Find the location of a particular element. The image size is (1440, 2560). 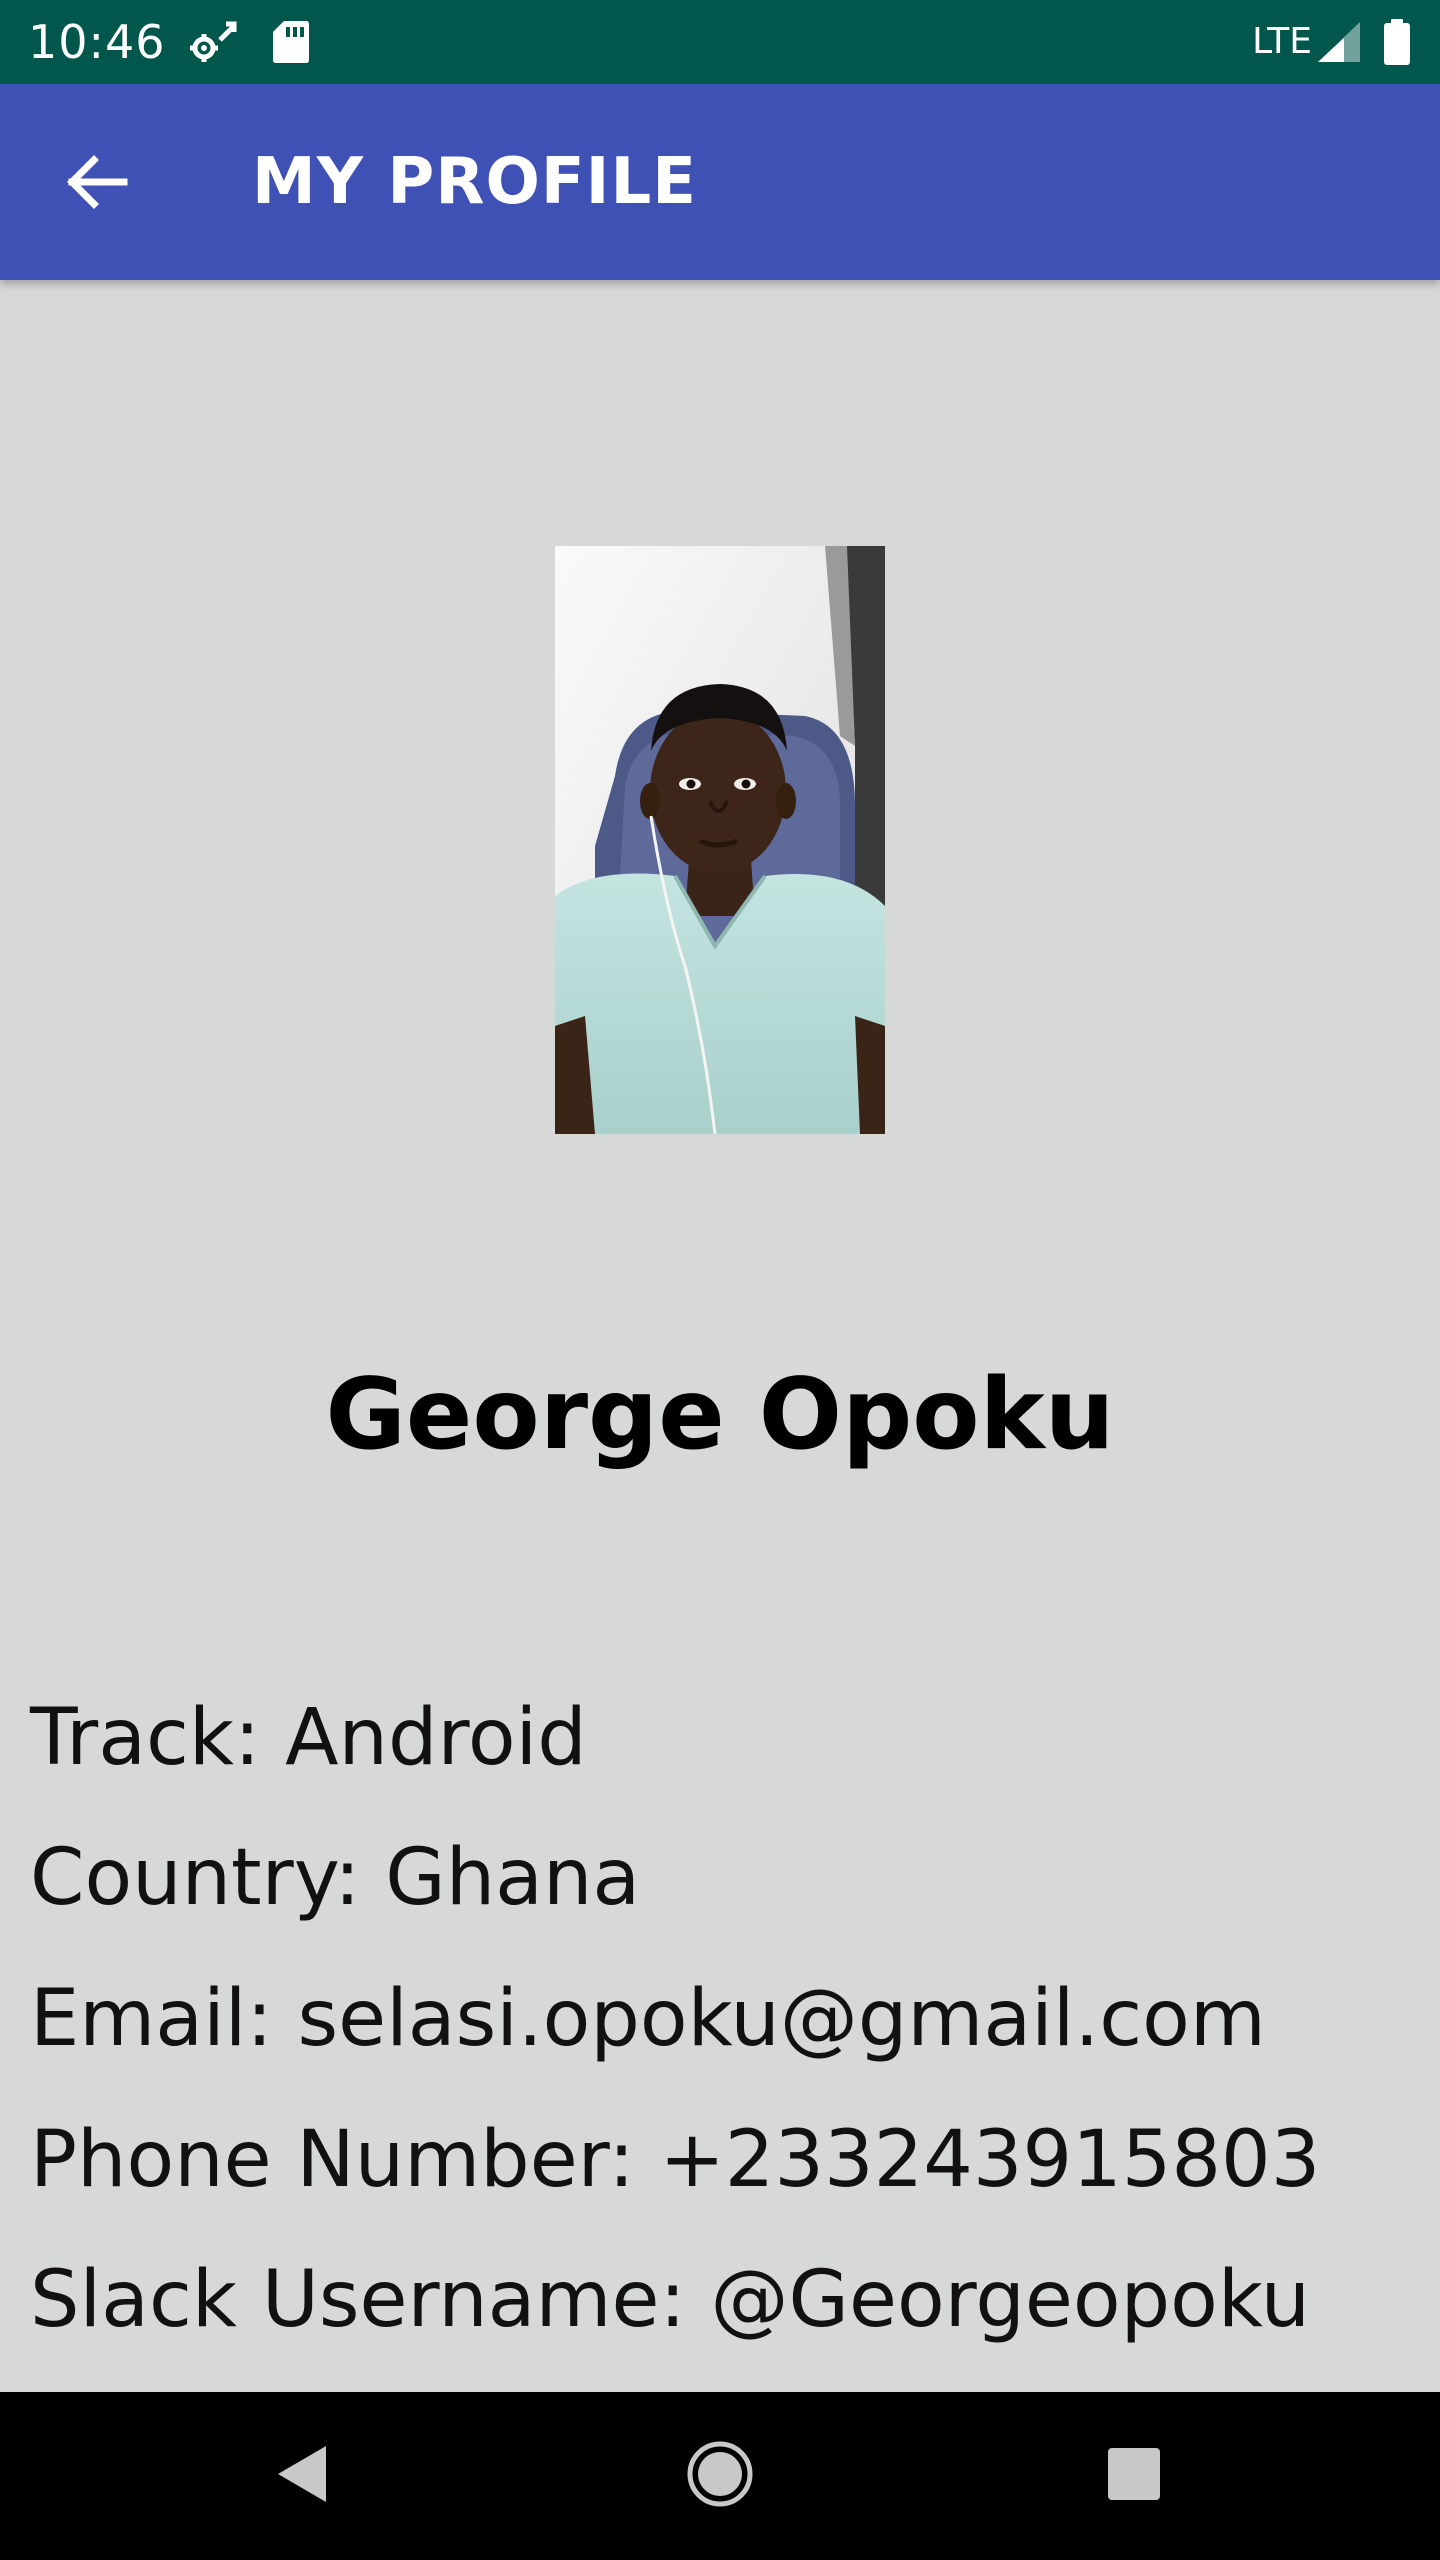

status-bar: 10:46 LTE is located at coordinates (720, 42).